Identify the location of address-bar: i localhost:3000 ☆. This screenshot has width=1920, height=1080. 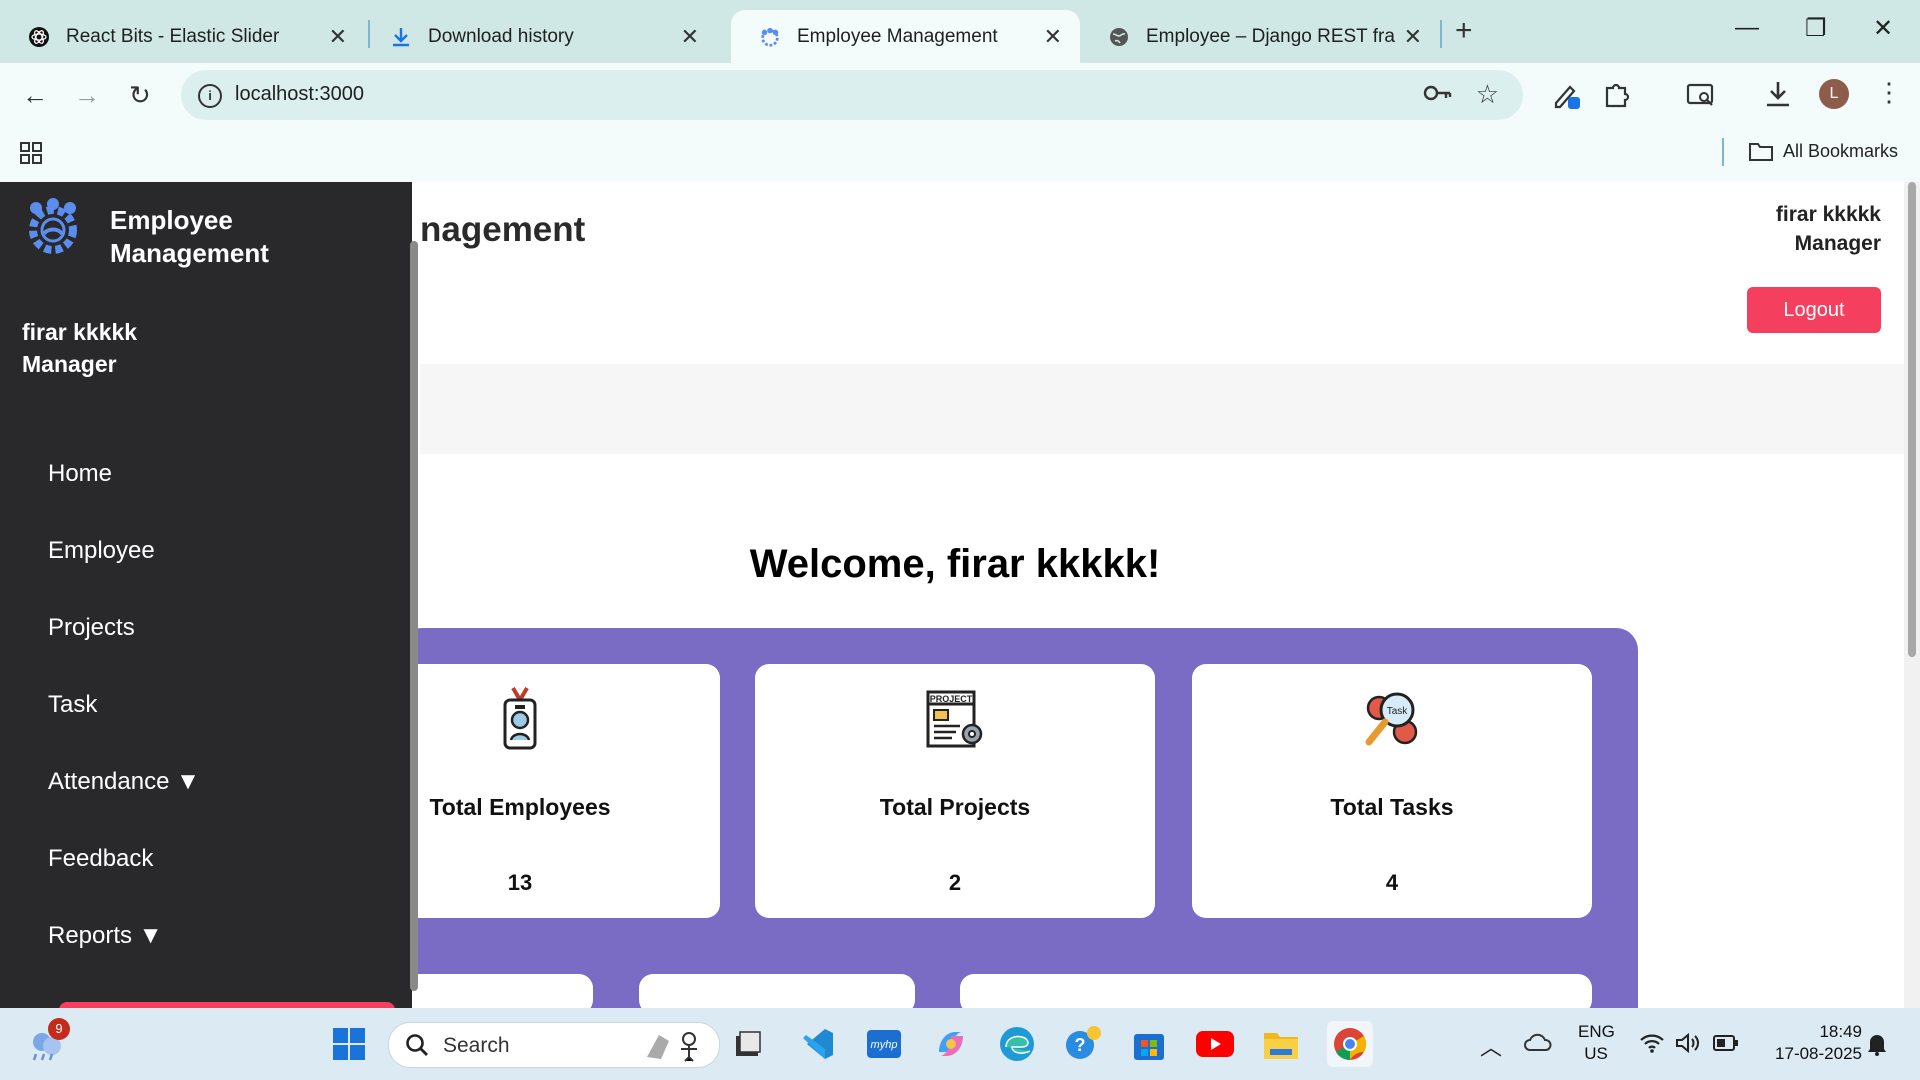
(852, 95).